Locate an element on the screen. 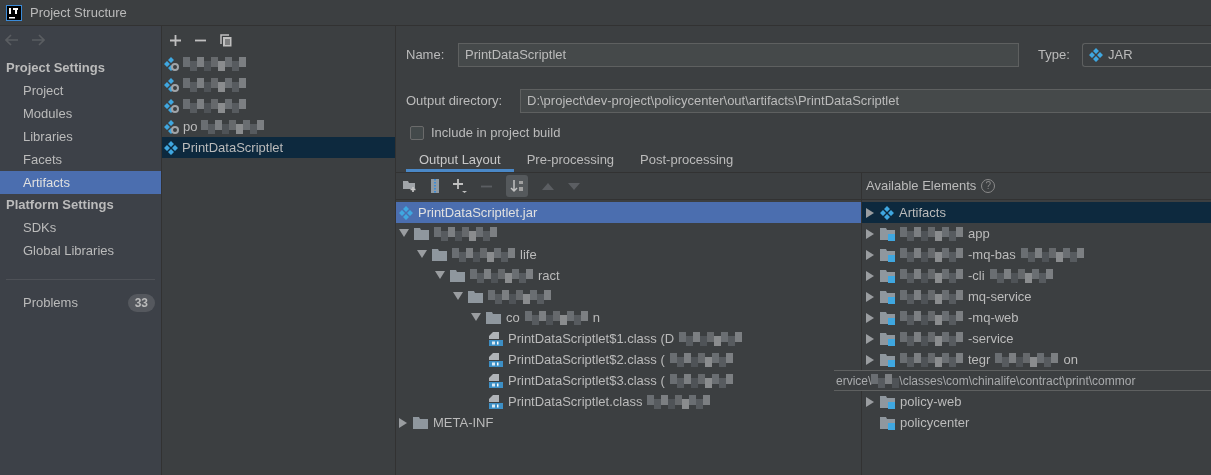 The width and height of the screenshot is (1211, 475). tree-row: ract is located at coordinates (479, 275).